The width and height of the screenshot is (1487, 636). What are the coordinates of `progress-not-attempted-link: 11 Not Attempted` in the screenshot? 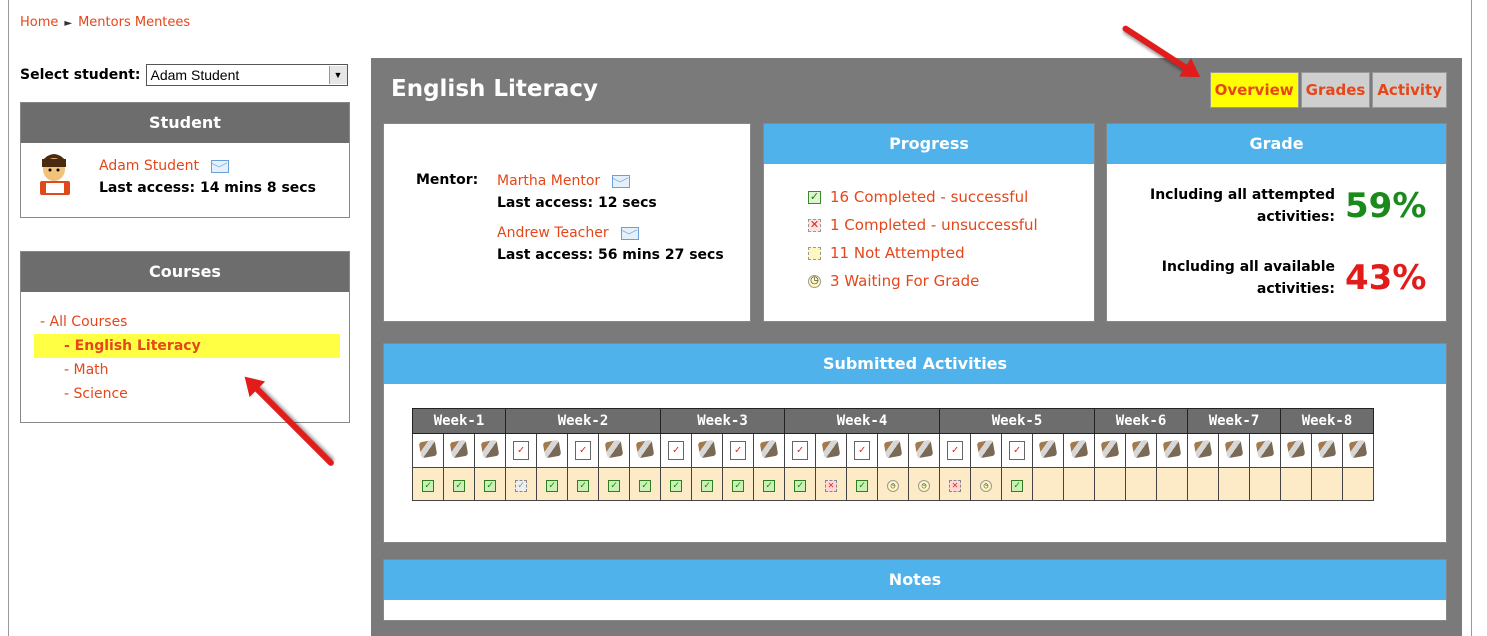 It's located at (897, 253).